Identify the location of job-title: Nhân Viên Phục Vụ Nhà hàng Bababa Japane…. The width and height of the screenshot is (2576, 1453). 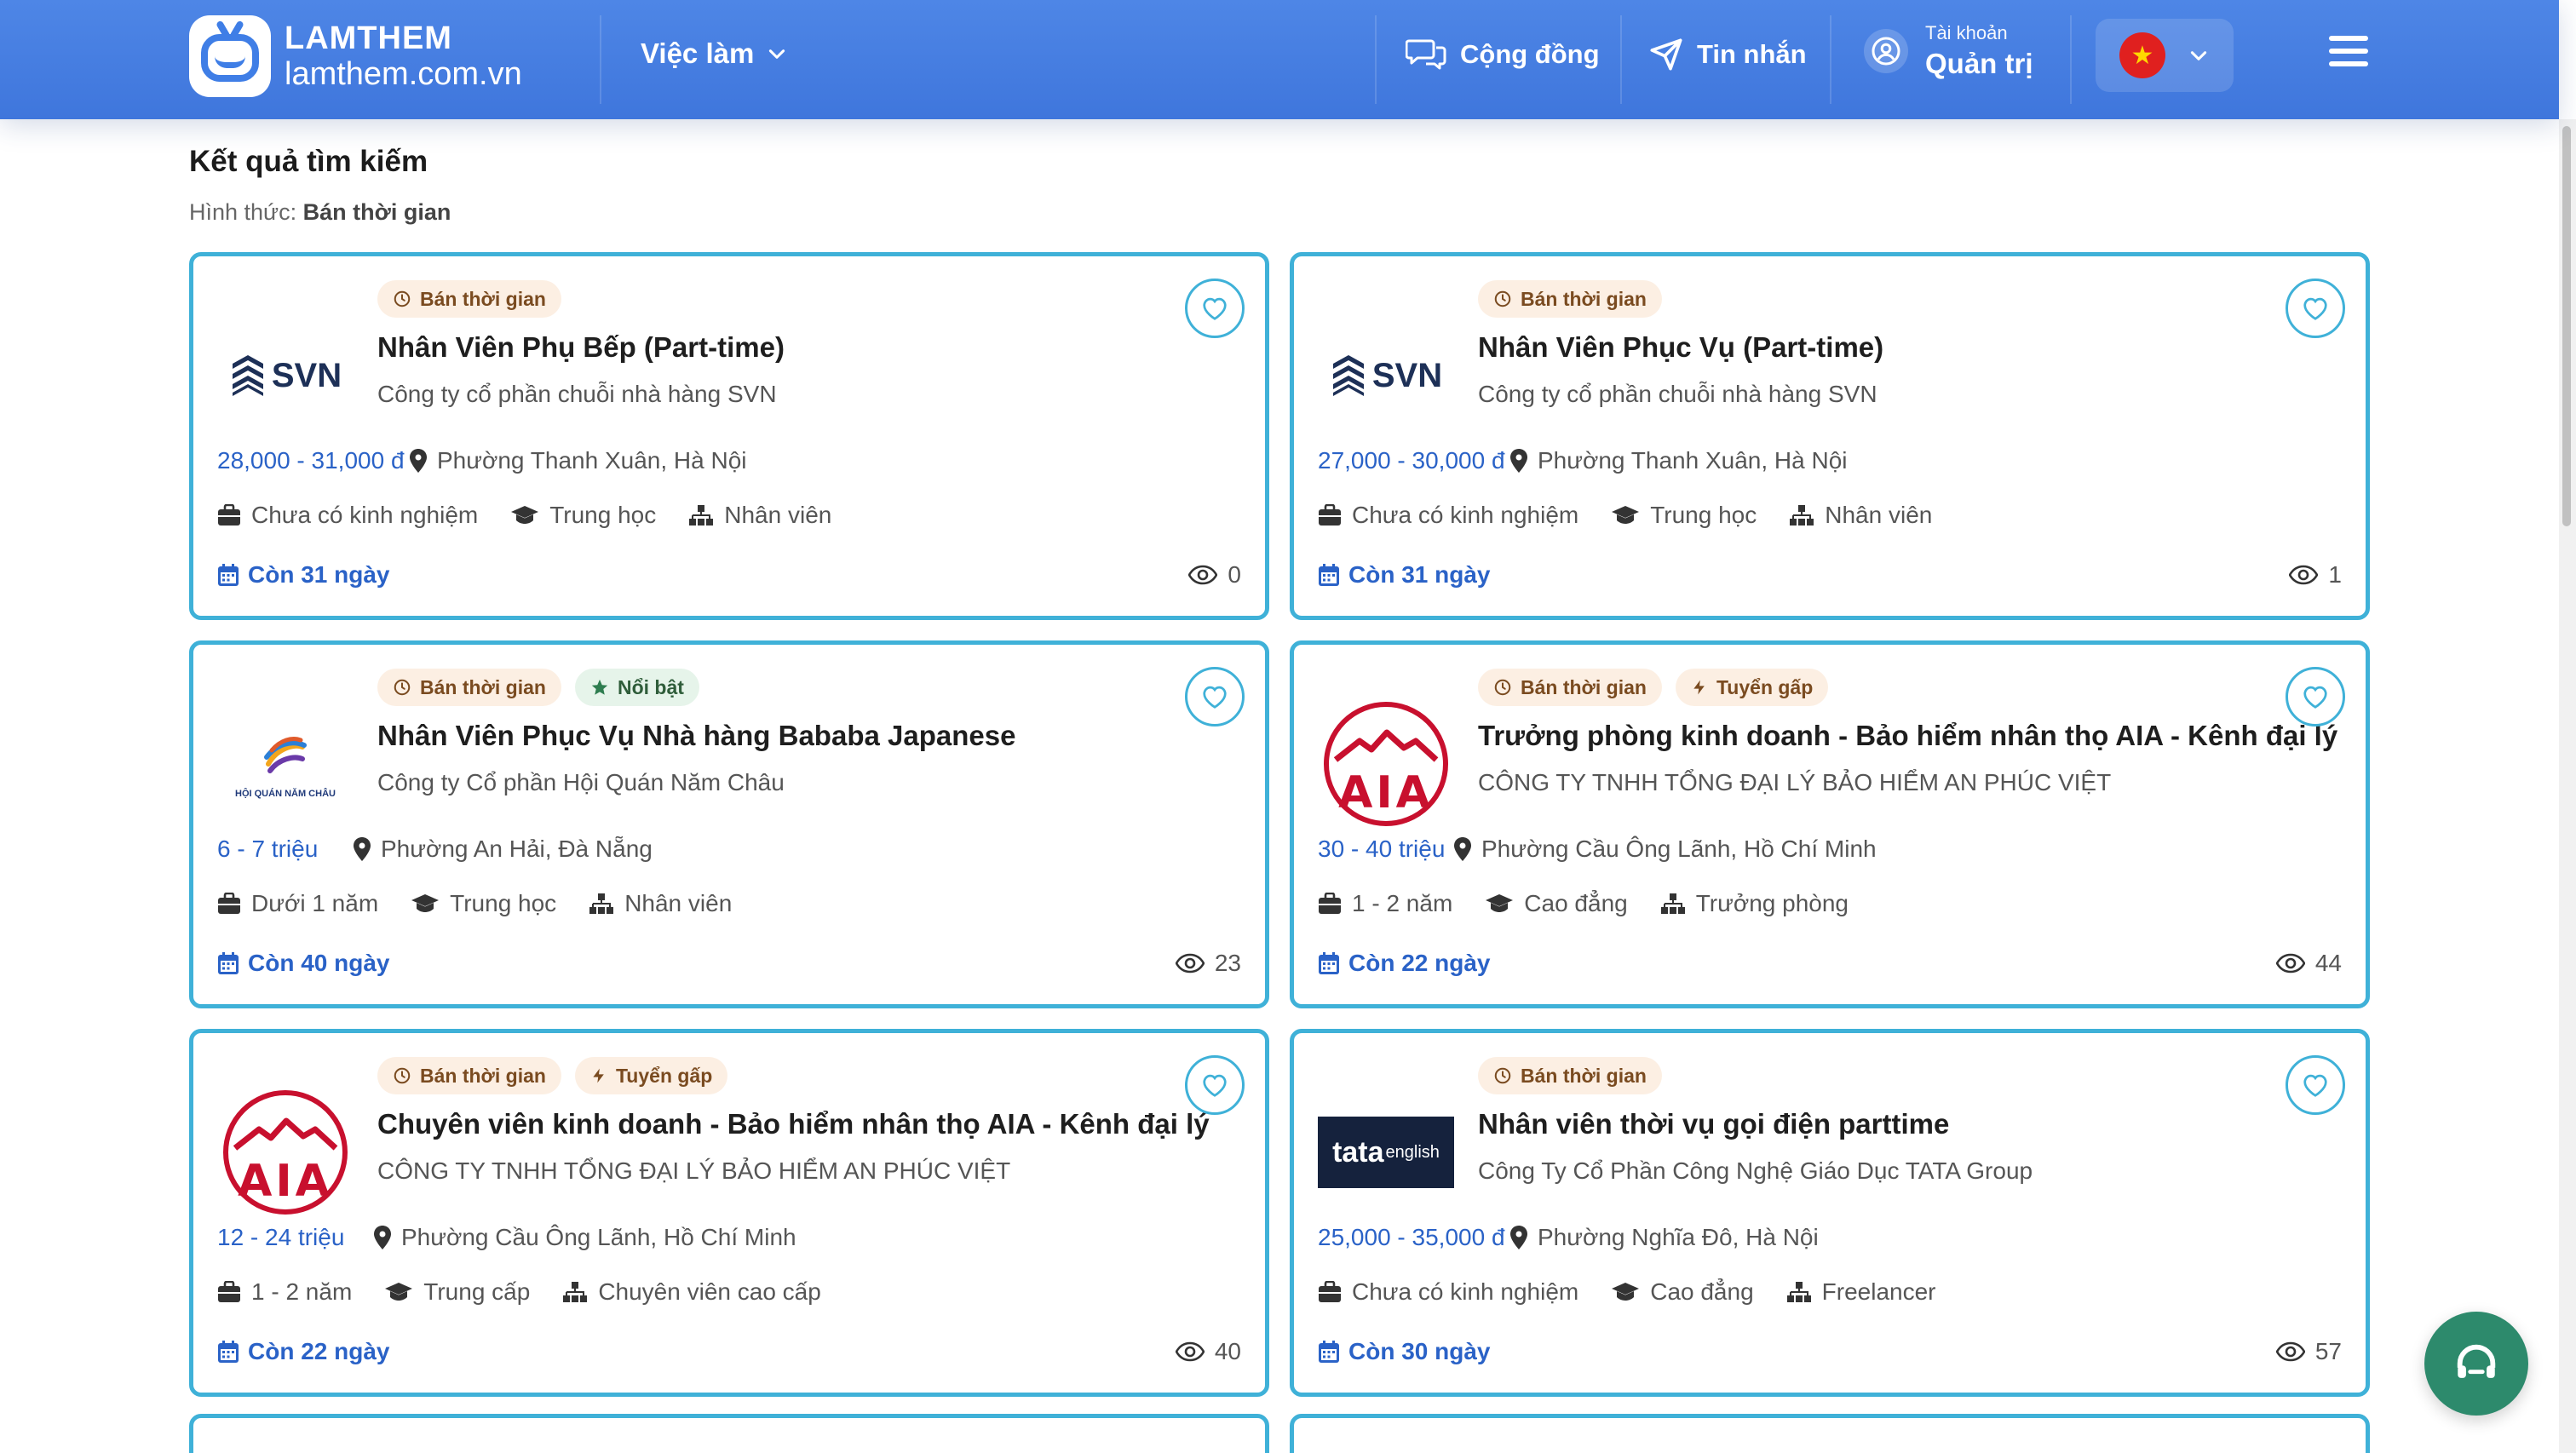
(696, 736).